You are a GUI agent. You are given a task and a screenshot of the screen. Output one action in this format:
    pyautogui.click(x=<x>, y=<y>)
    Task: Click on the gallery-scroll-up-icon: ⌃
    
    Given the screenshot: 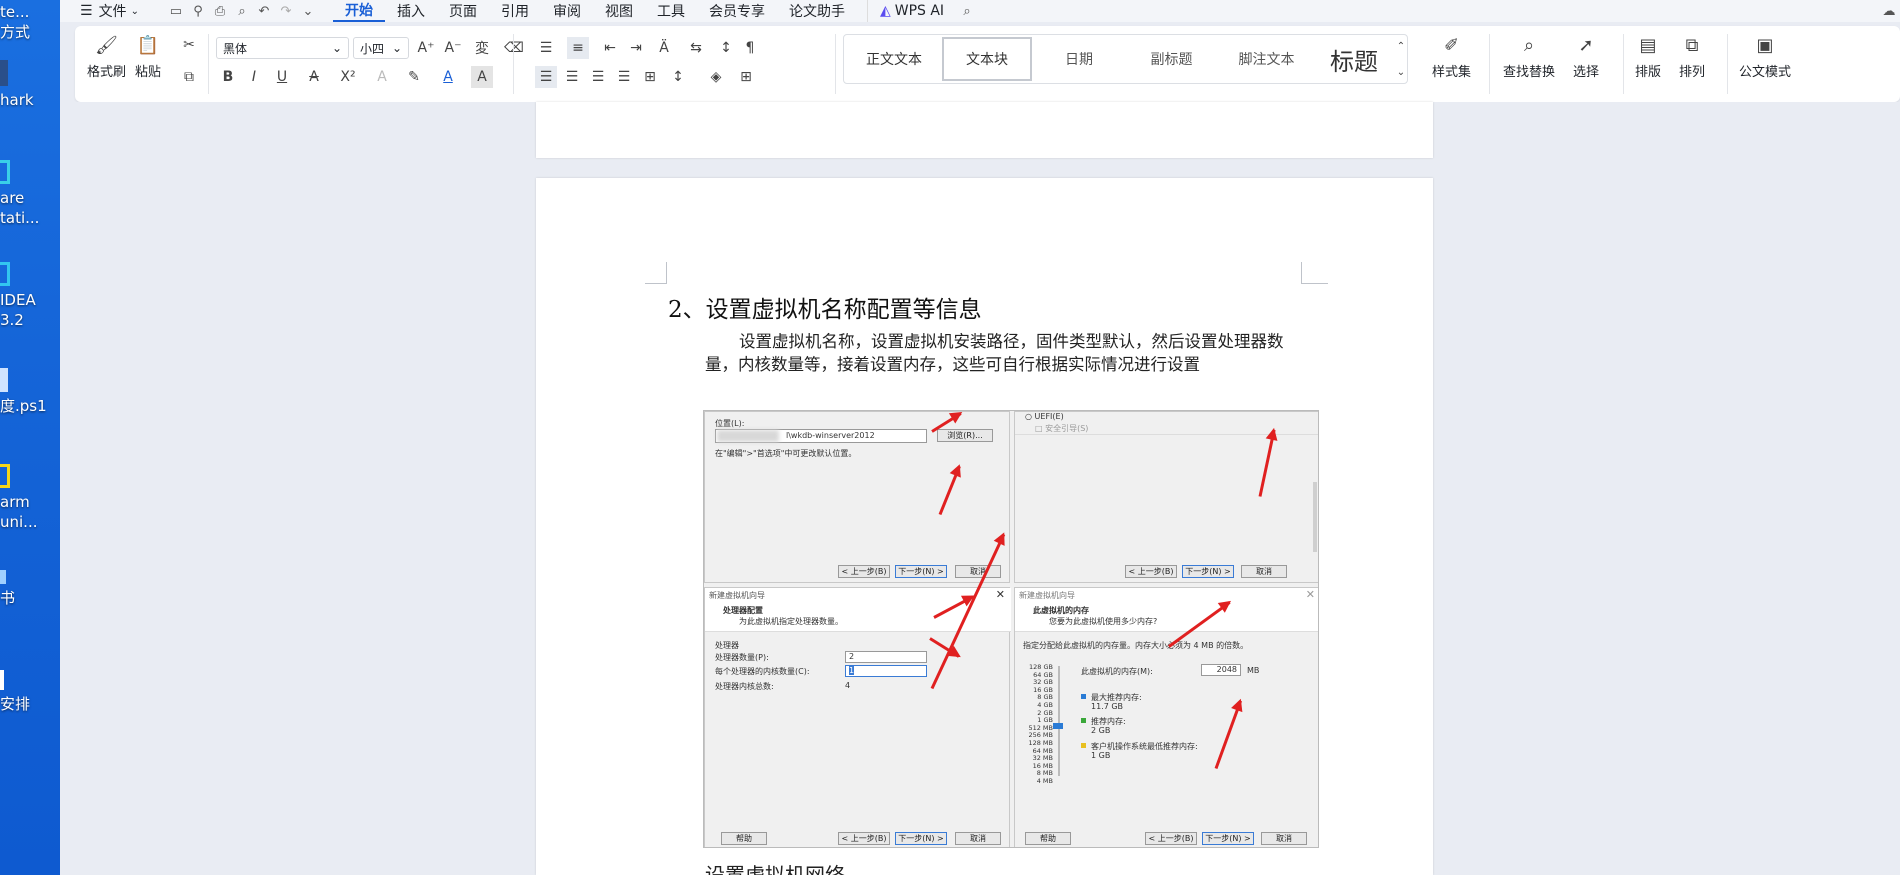 What is the action you would take?
    pyautogui.click(x=1401, y=46)
    